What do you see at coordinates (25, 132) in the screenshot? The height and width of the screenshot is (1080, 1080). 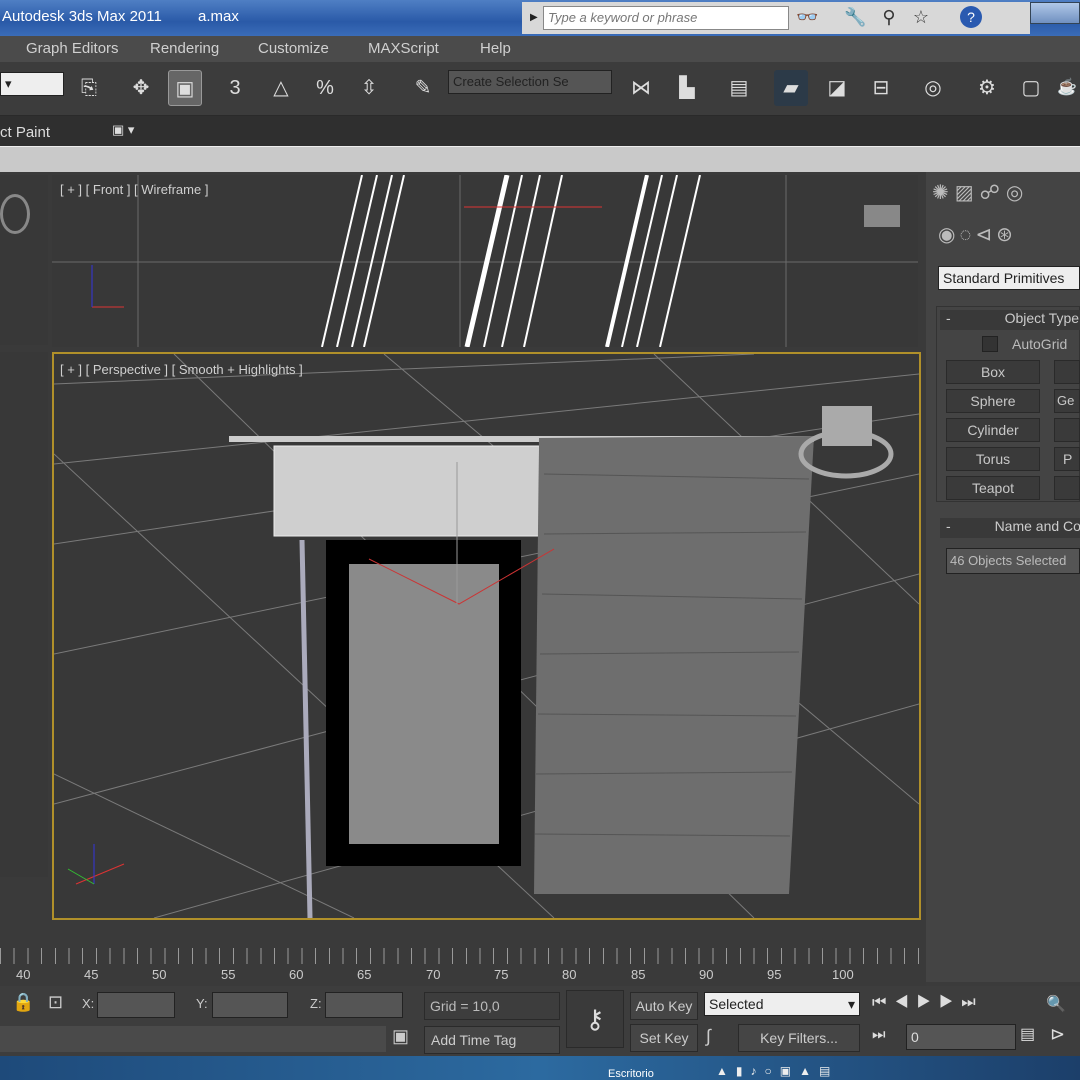 I see `ribbon-tab-object-paint: ct Paint` at bounding box center [25, 132].